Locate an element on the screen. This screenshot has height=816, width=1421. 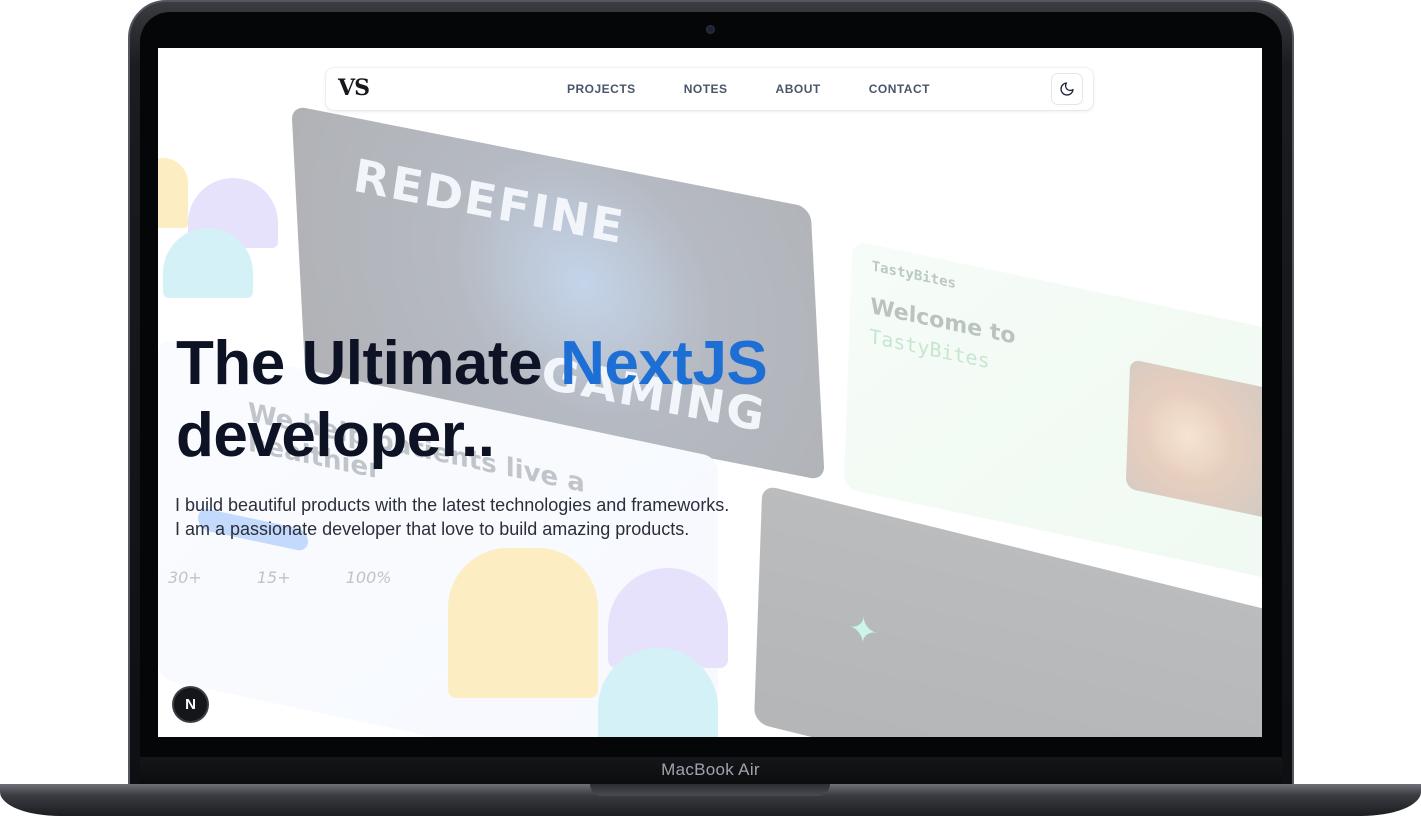
tastybites-project-card: TastyBites Welcome to TastyBites is located at coordinates (1052, 413).